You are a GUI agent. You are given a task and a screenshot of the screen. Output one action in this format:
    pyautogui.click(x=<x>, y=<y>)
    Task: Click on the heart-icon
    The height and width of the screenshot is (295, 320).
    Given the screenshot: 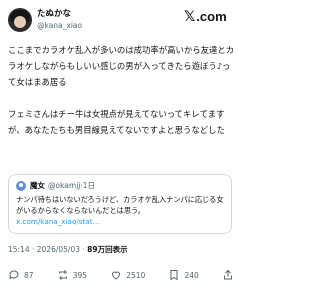 What is the action you would take?
    pyautogui.click(x=116, y=275)
    